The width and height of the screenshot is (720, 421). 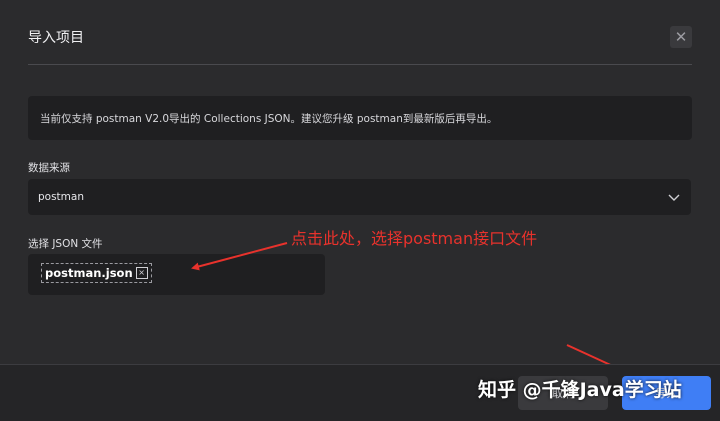 I want to click on title-divider, so click(x=360, y=64).